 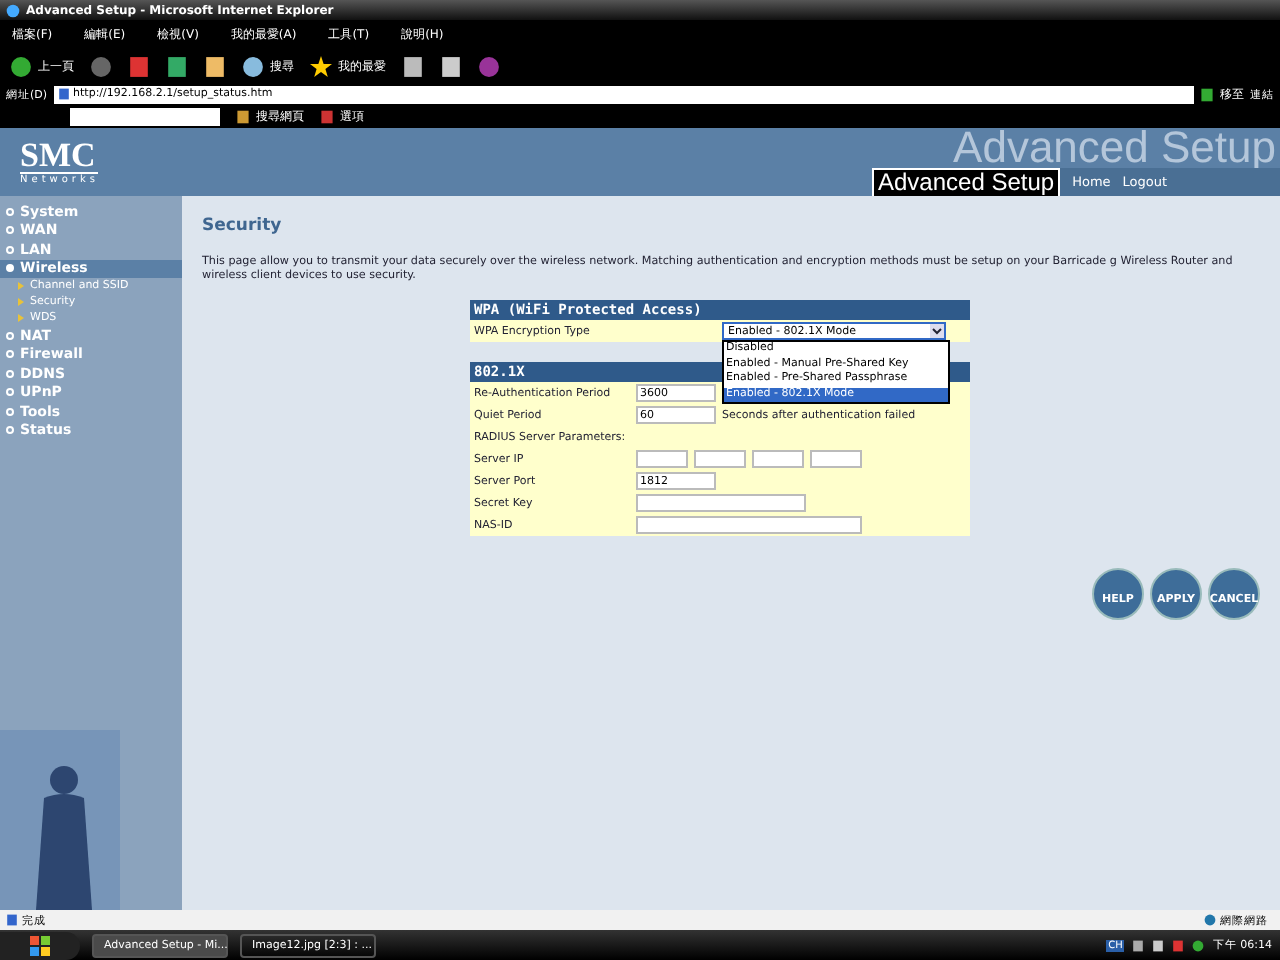 What do you see at coordinates (145, 116) in the screenshot?
I see `search-field` at bounding box center [145, 116].